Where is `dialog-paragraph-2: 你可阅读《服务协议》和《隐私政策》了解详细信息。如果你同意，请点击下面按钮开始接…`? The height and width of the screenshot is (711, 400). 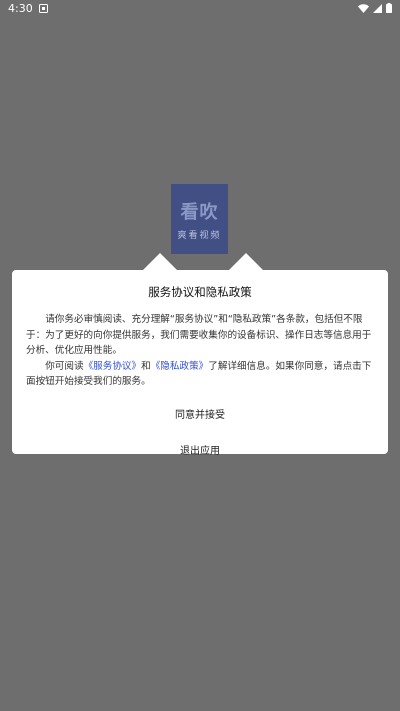
dialog-paragraph-2: 你可阅读《服务协议》和《隐私政策》了解详细信息。如果你同意，请点击下面按钮开始接… is located at coordinates (200, 374).